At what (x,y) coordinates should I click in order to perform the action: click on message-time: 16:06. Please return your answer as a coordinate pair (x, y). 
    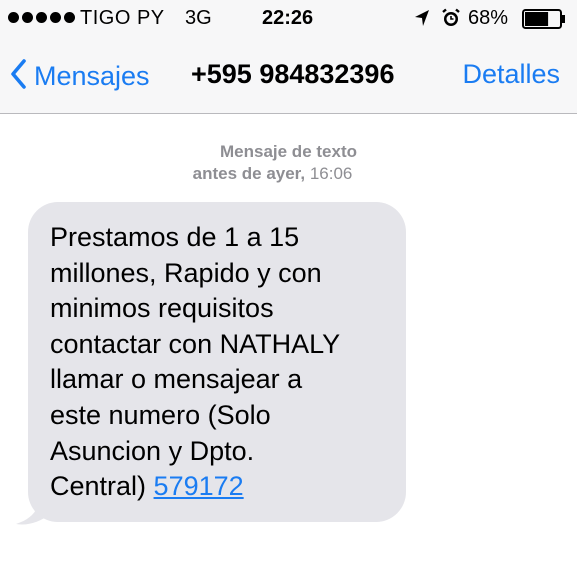
    Looking at the image, I should click on (331, 173).